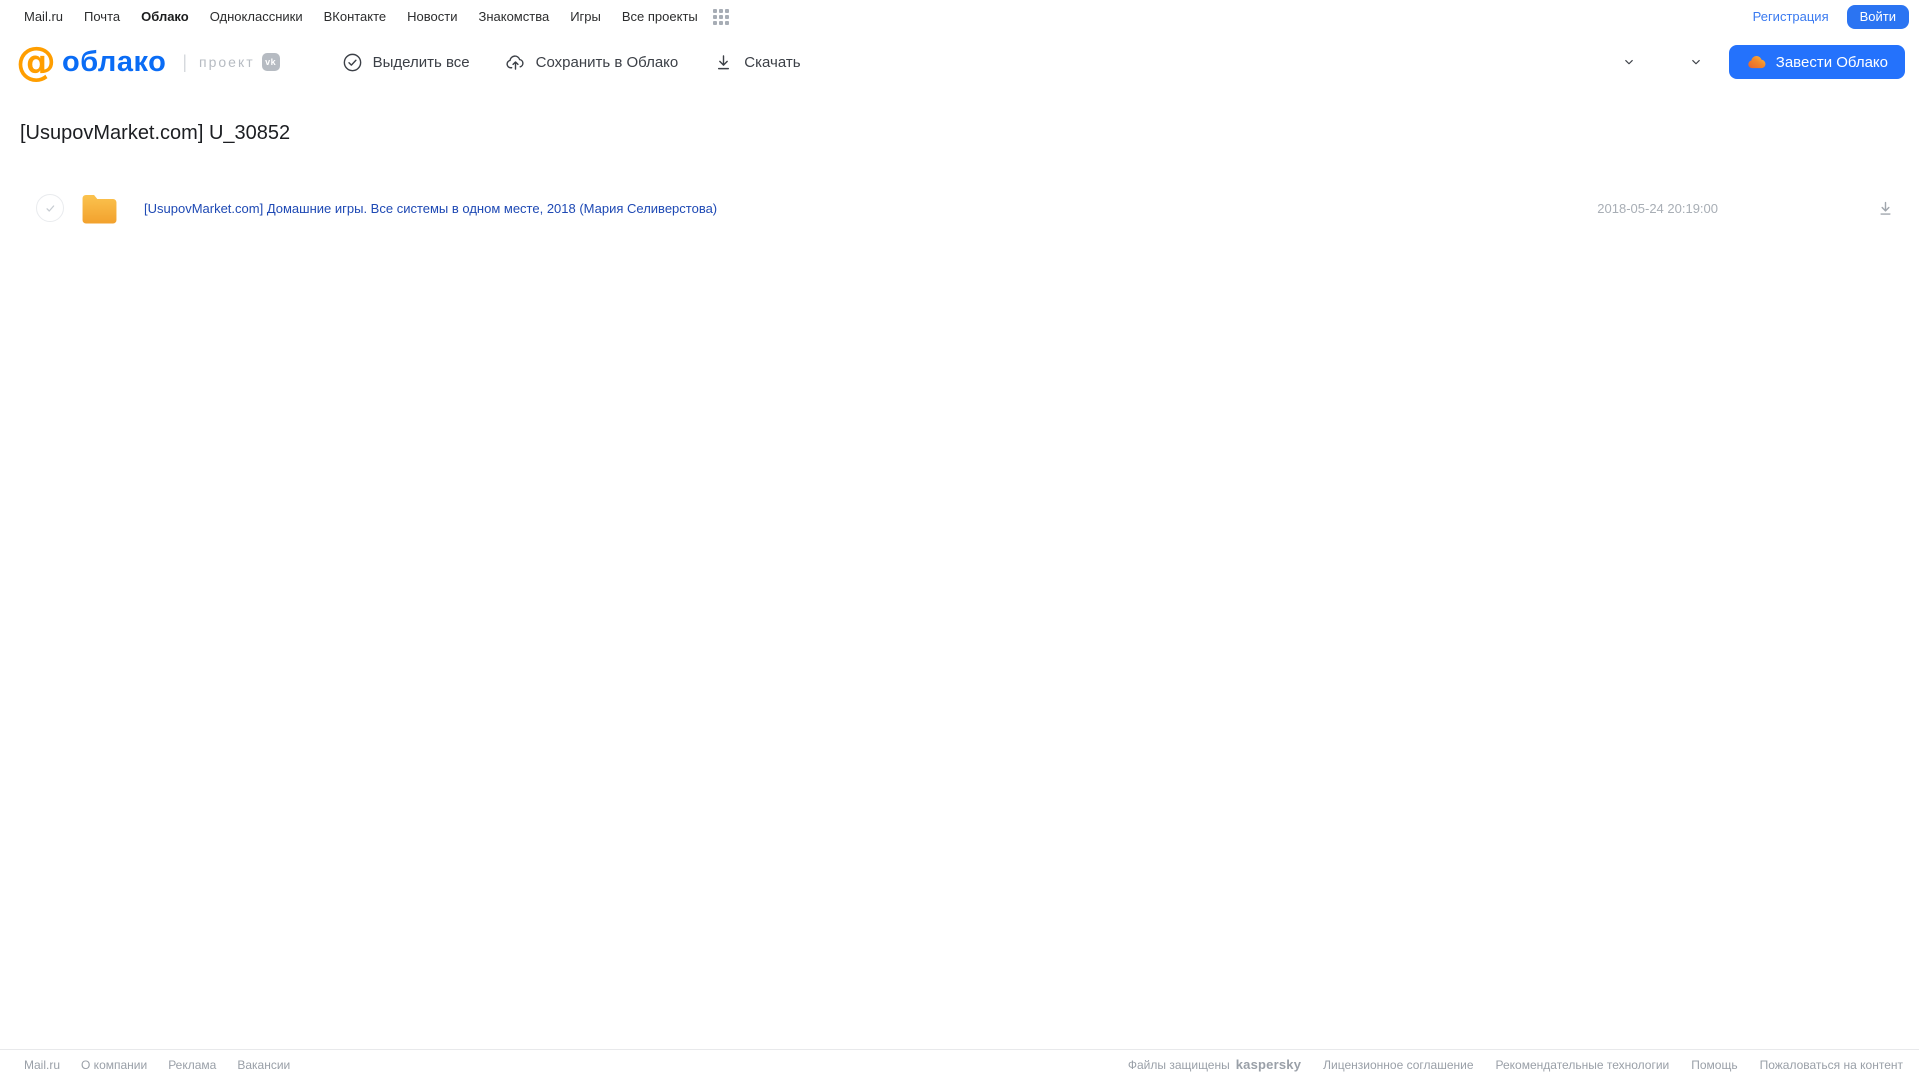 This screenshot has height=1079, width=1919. I want to click on sort-dropdown, so click(1682, 62).